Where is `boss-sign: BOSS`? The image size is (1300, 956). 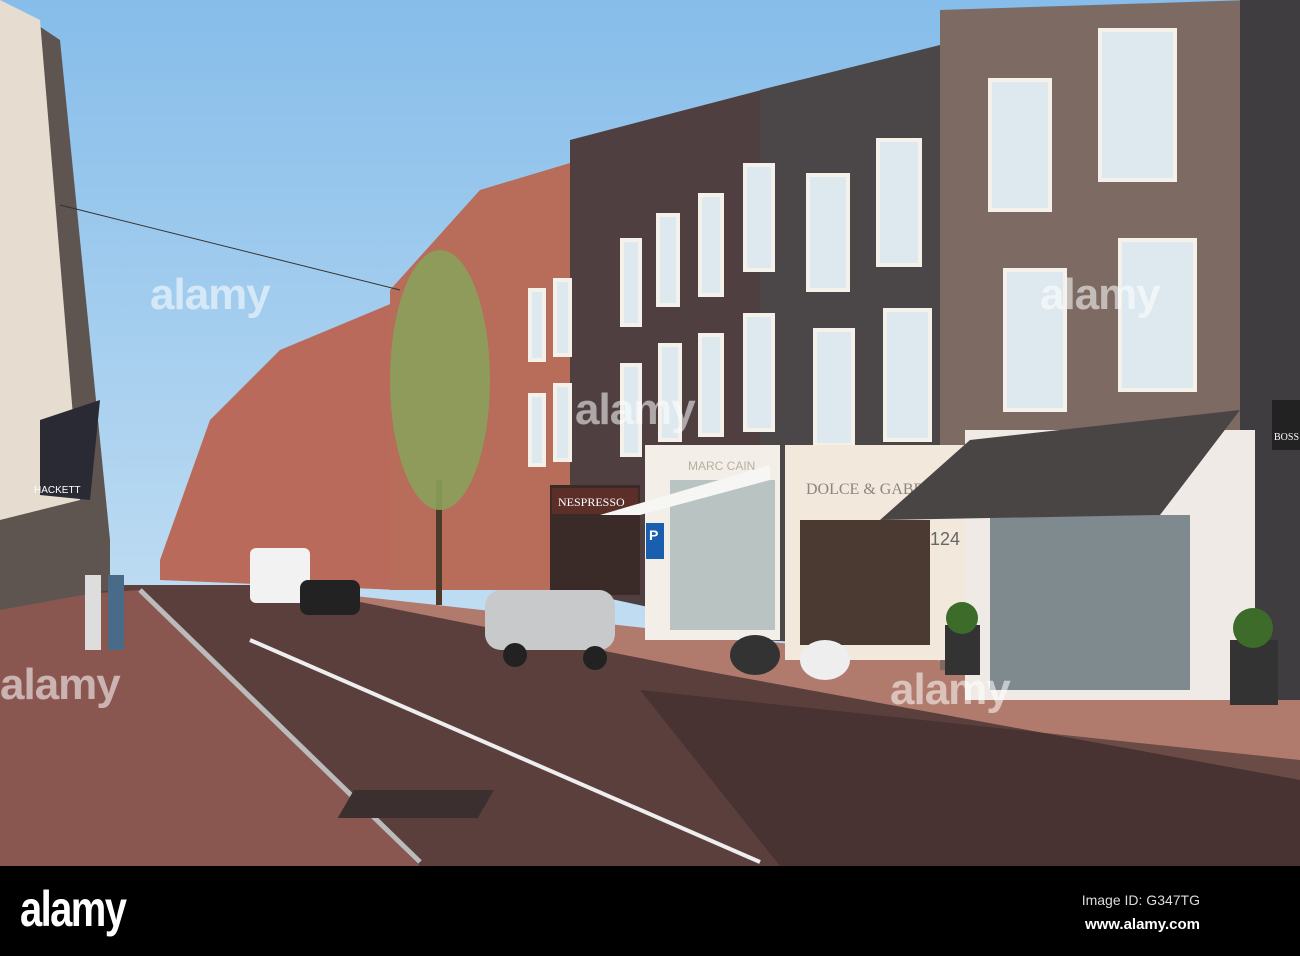 boss-sign: BOSS is located at coordinates (1286, 437).